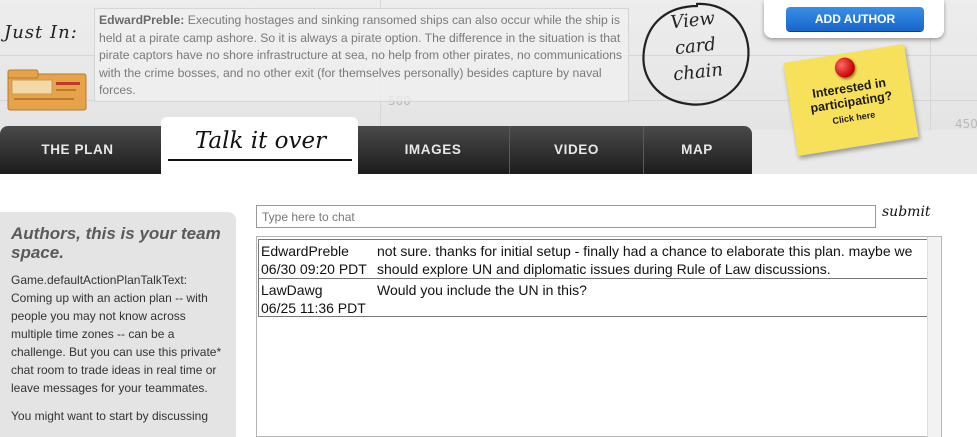  I want to click on news-author: EdwardPreble:, so click(141, 20).